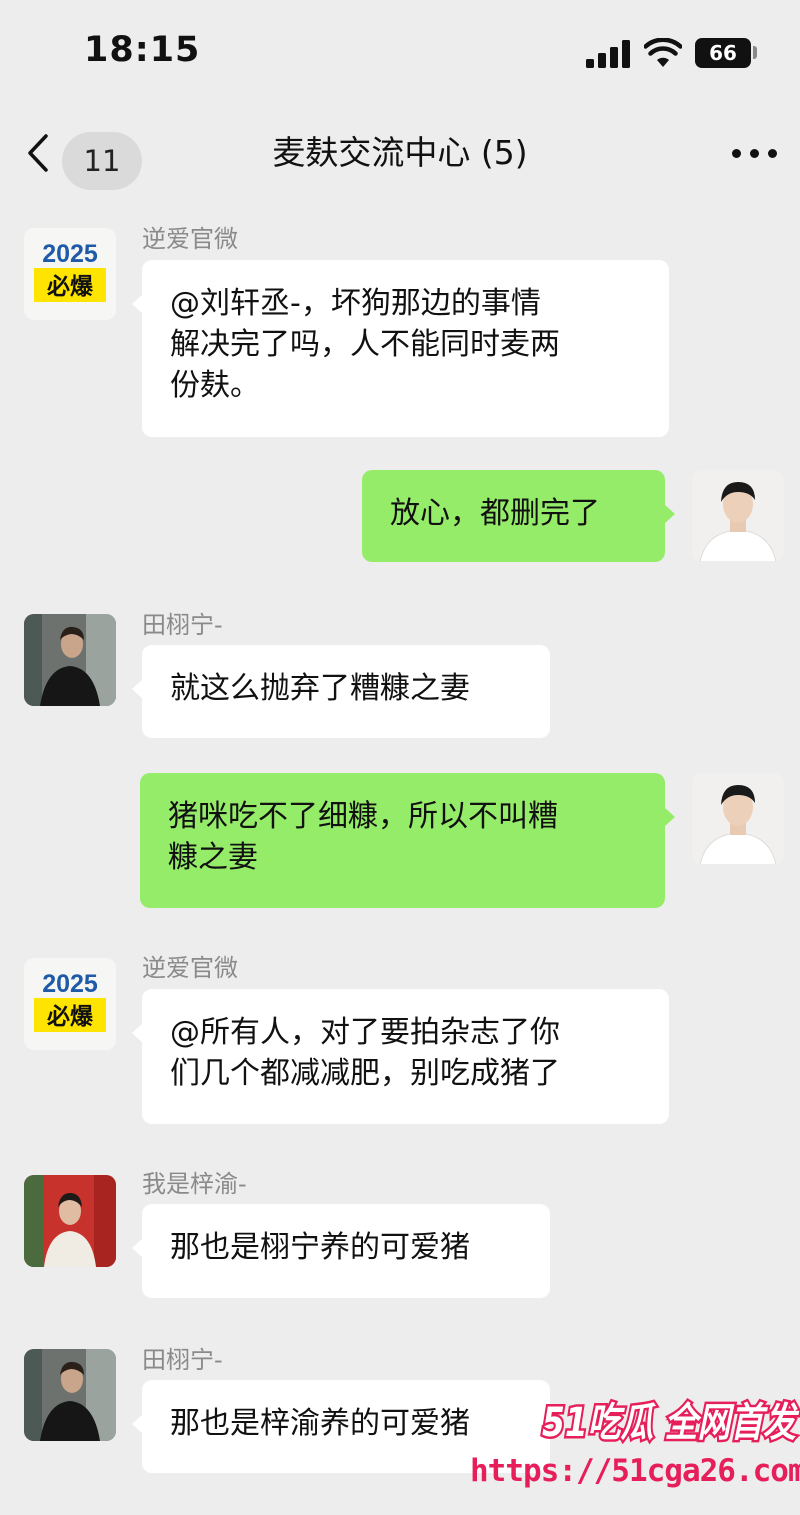 The height and width of the screenshot is (1515, 800). I want to click on signal-icon, so click(608, 54).